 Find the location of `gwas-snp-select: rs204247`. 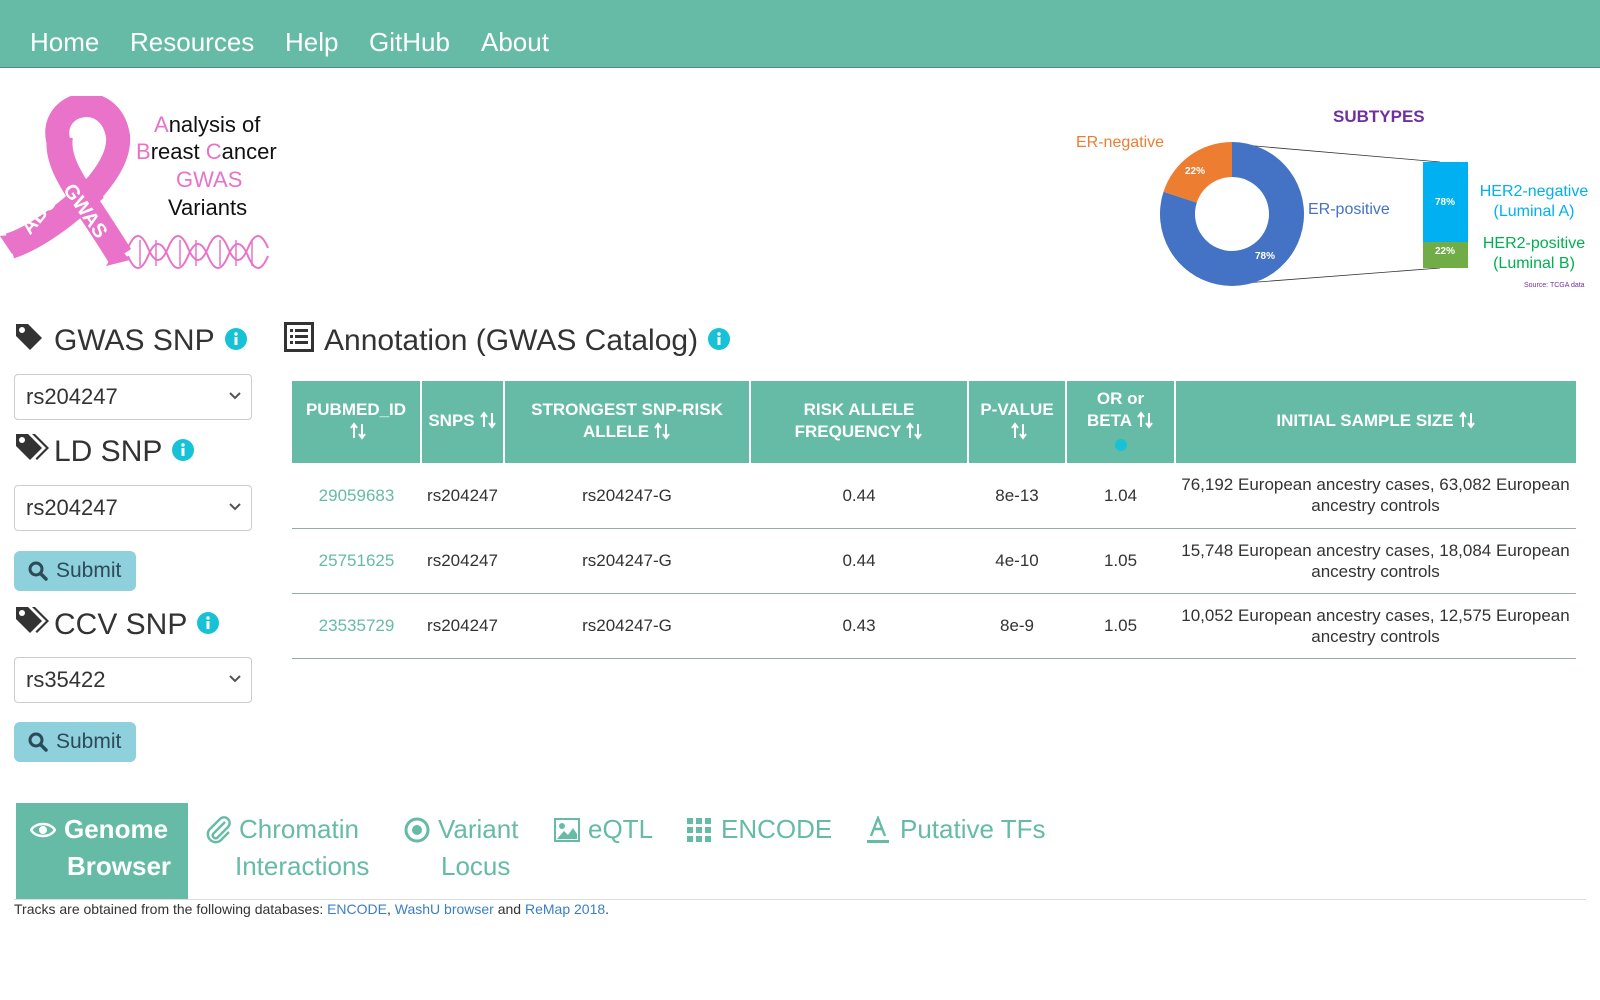

gwas-snp-select: rs204247 is located at coordinates (133, 397).